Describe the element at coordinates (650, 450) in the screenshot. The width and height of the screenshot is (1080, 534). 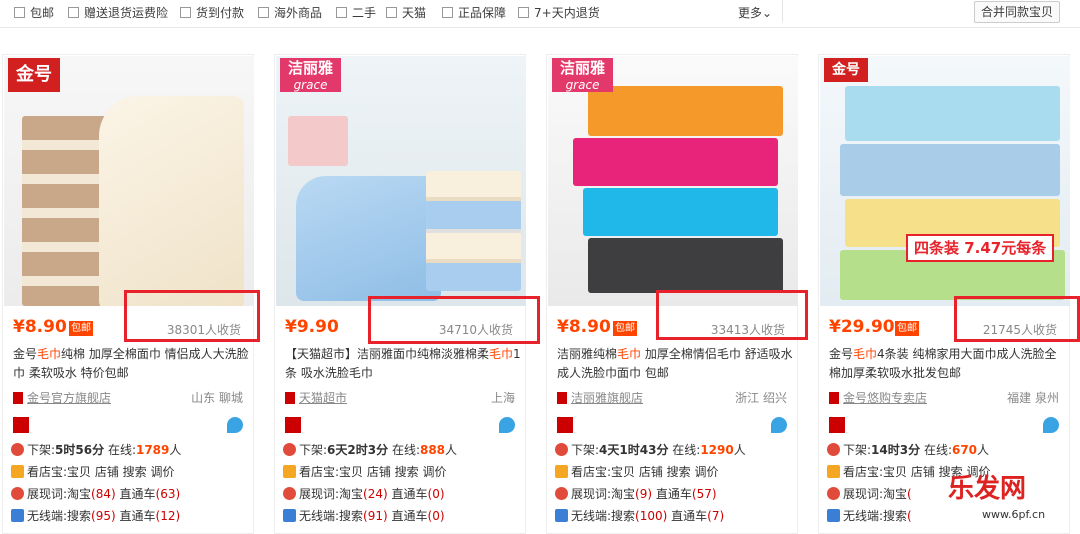
I see `offshelf-row: 下架:4天1时43分 在线:1290人` at that location.